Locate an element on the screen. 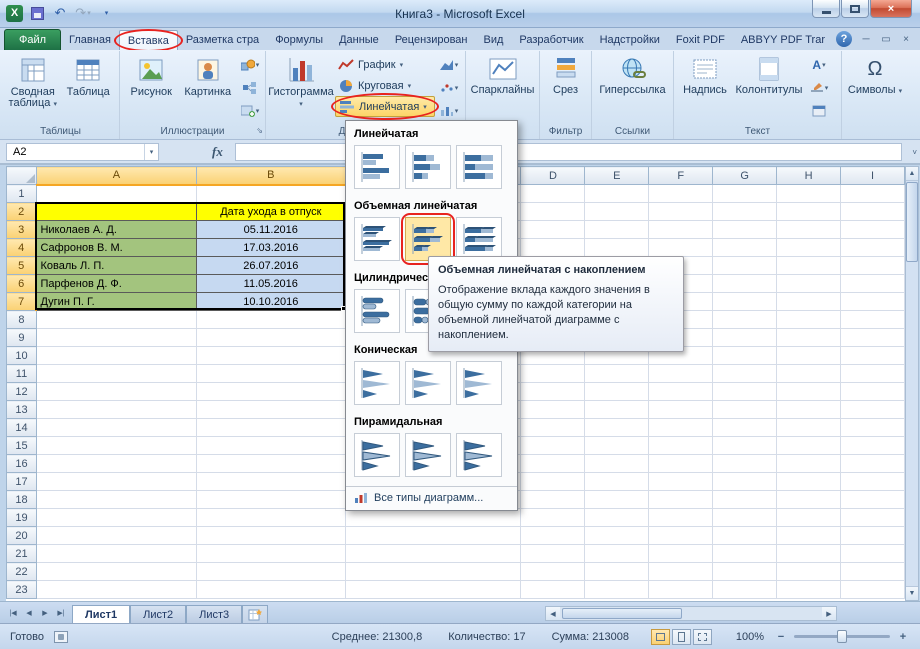  cell-D1 is located at coordinates (553, 193).